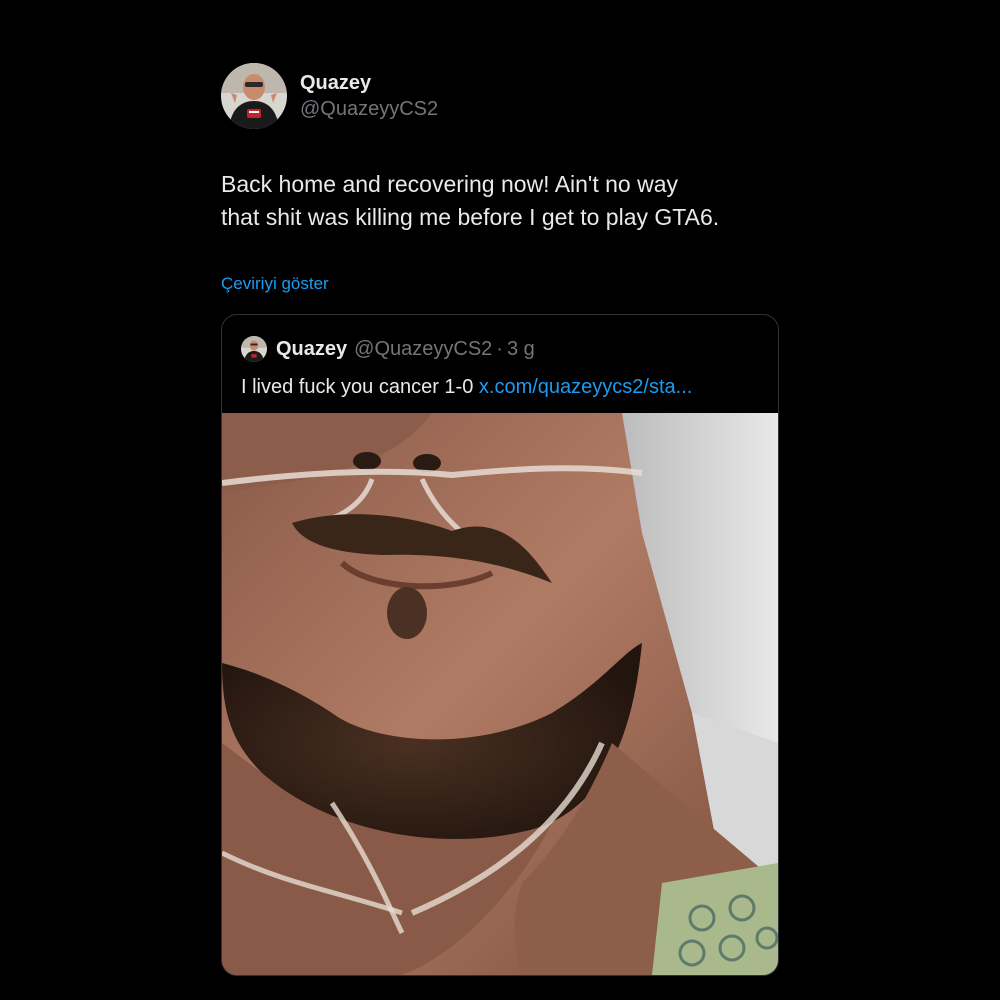 This screenshot has width=1000, height=1000. I want to click on avatar-image, so click(254, 96).